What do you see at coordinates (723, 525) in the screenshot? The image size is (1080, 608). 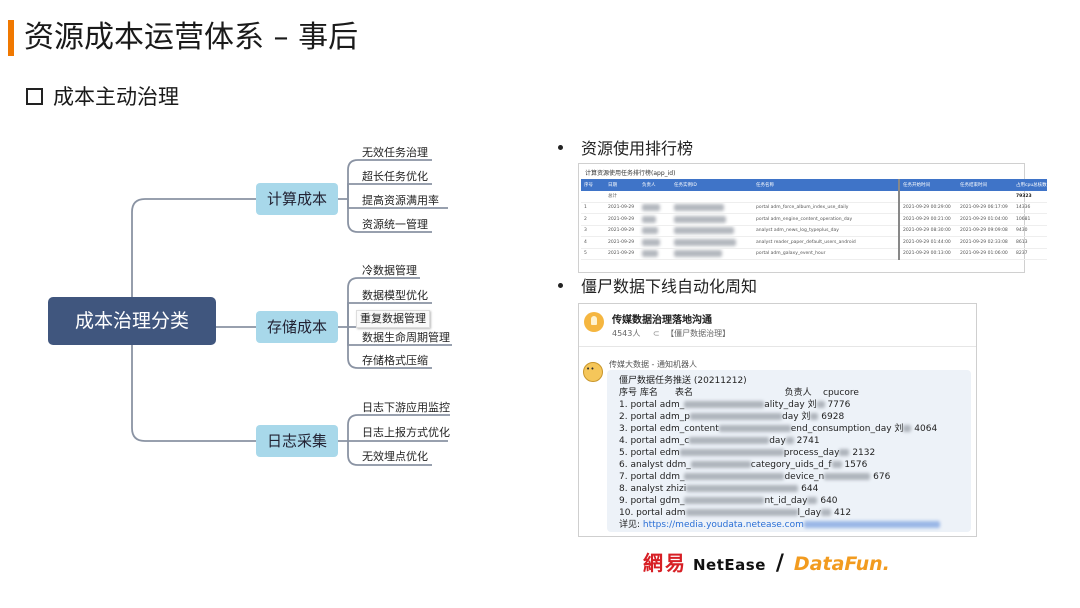 I see `detail-link: https://media.youdata.netease.com` at bounding box center [723, 525].